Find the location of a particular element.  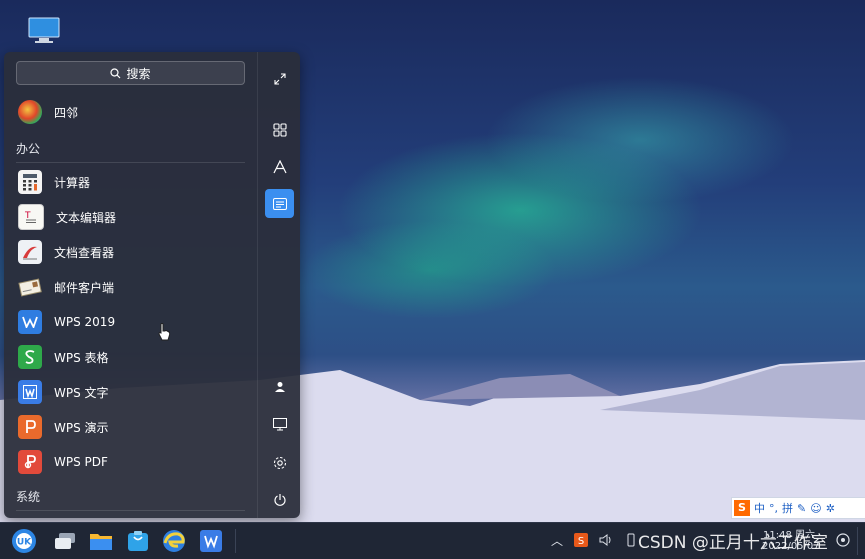

computer-desktop-icon is located at coordinates (44, 30).